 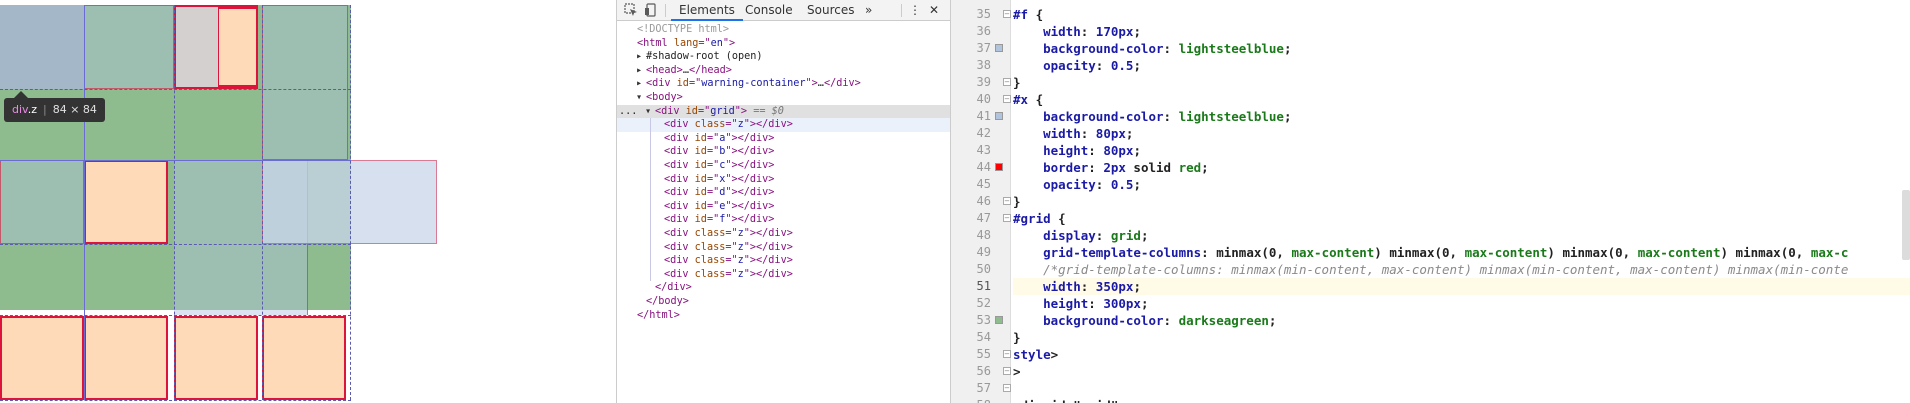 What do you see at coordinates (868, 10) in the screenshot?
I see `more-tabs-icon: »` at bounding box center [868, 10].